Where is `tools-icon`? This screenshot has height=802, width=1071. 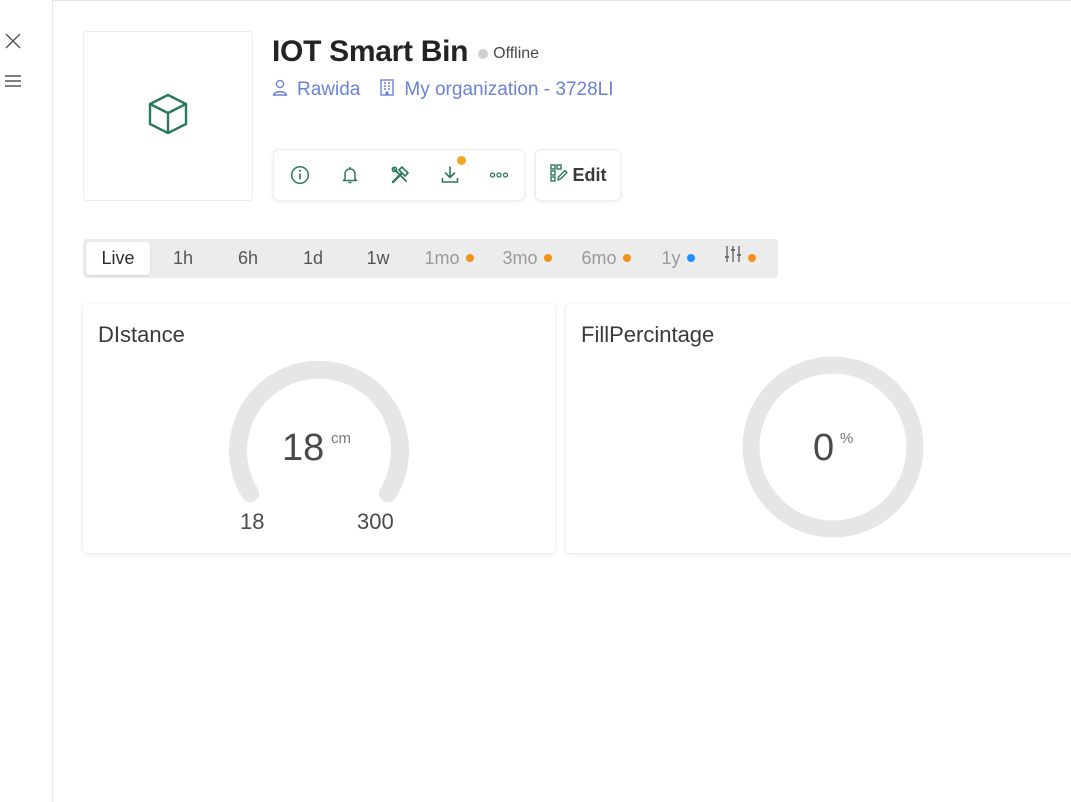 tools-icon is located at coordinates (400, 175).